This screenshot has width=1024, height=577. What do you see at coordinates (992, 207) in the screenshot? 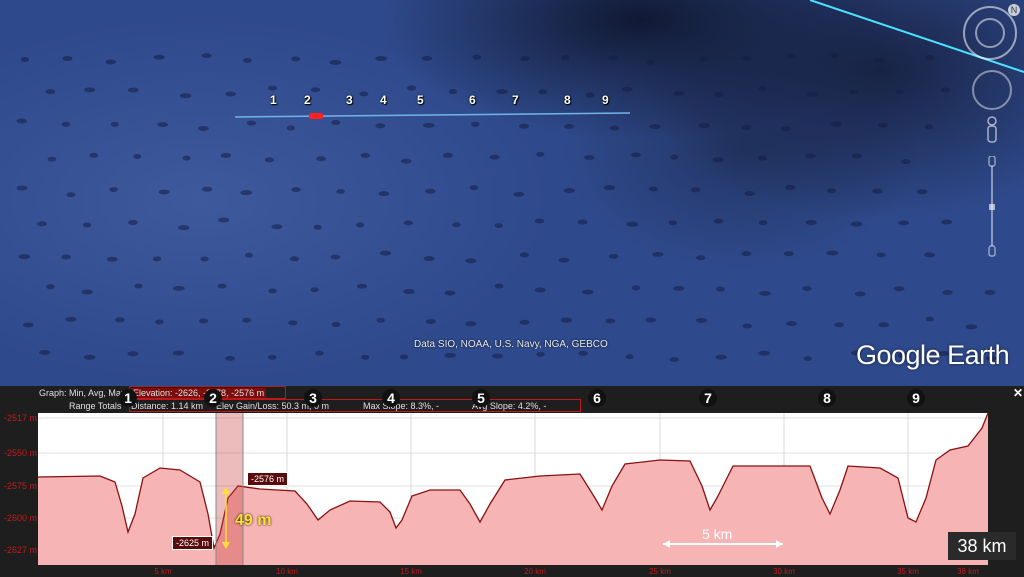
I see `zoom-slider` at bounding box center [992, 207].